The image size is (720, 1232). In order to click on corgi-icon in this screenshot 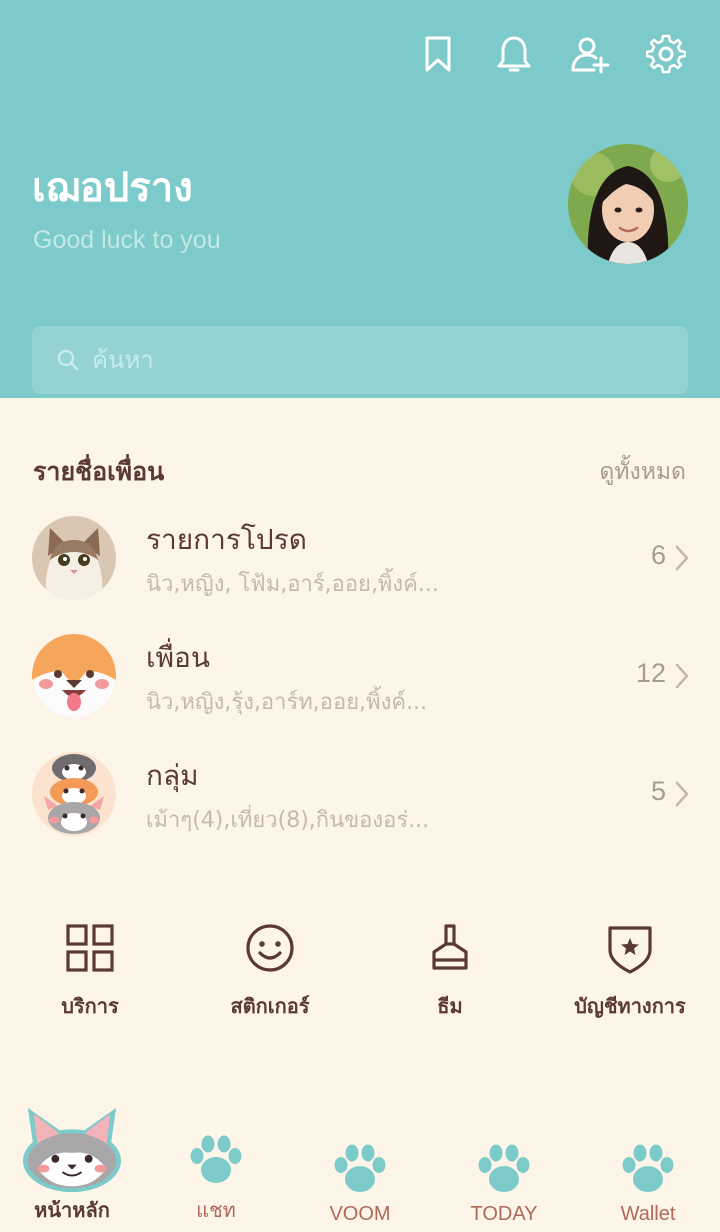, I will do `click(72, 1150)`.